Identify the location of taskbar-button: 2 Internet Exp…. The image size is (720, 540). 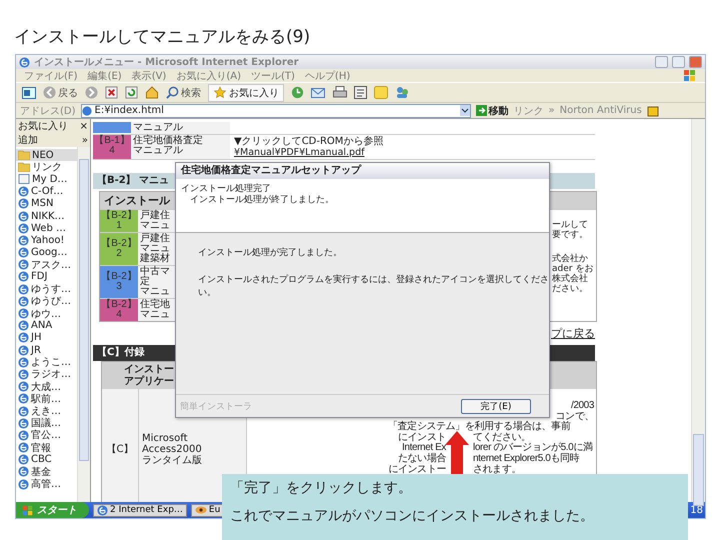
(140, 510).